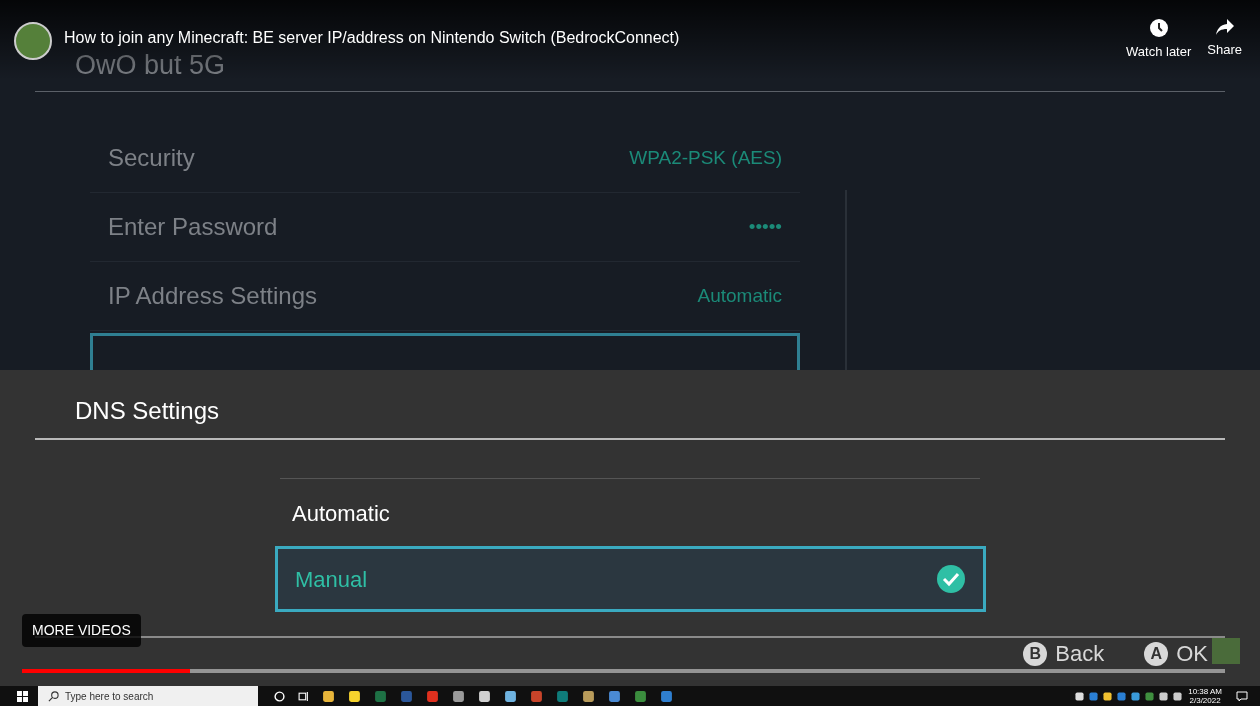 The width and height of the screenshot is (1260, 706). What do you see at coordinates (1224, 27) in the screenshot?
I see `share-icon` at bounding box center [1224, 27].